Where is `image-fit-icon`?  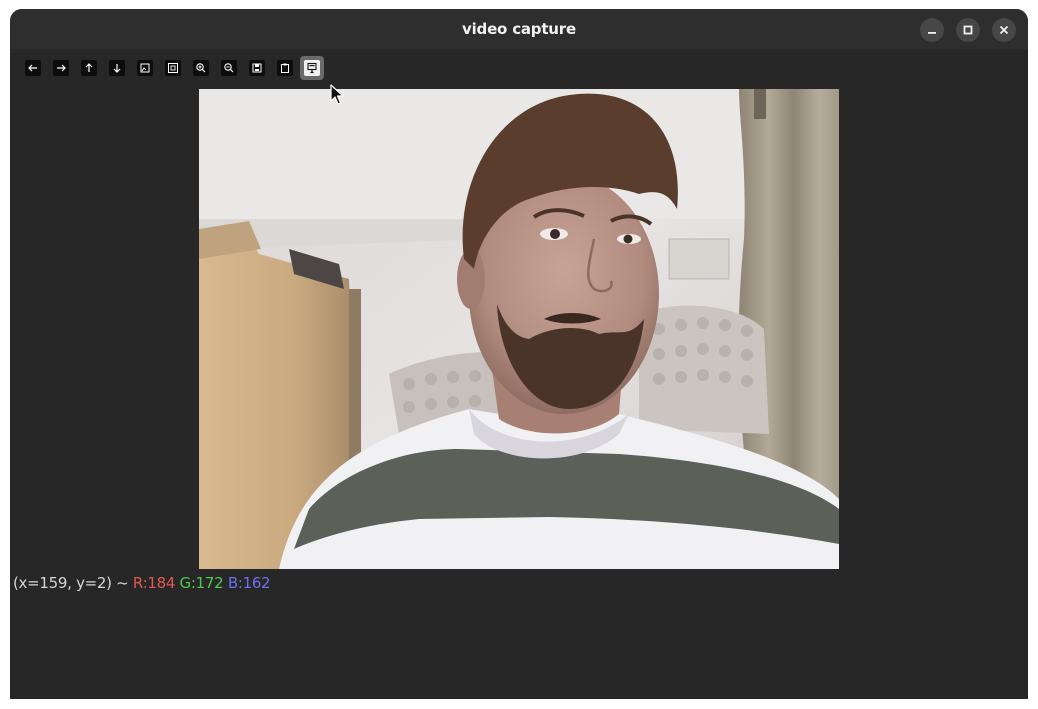 image-fit-icon is located at coordinates (173, 68).